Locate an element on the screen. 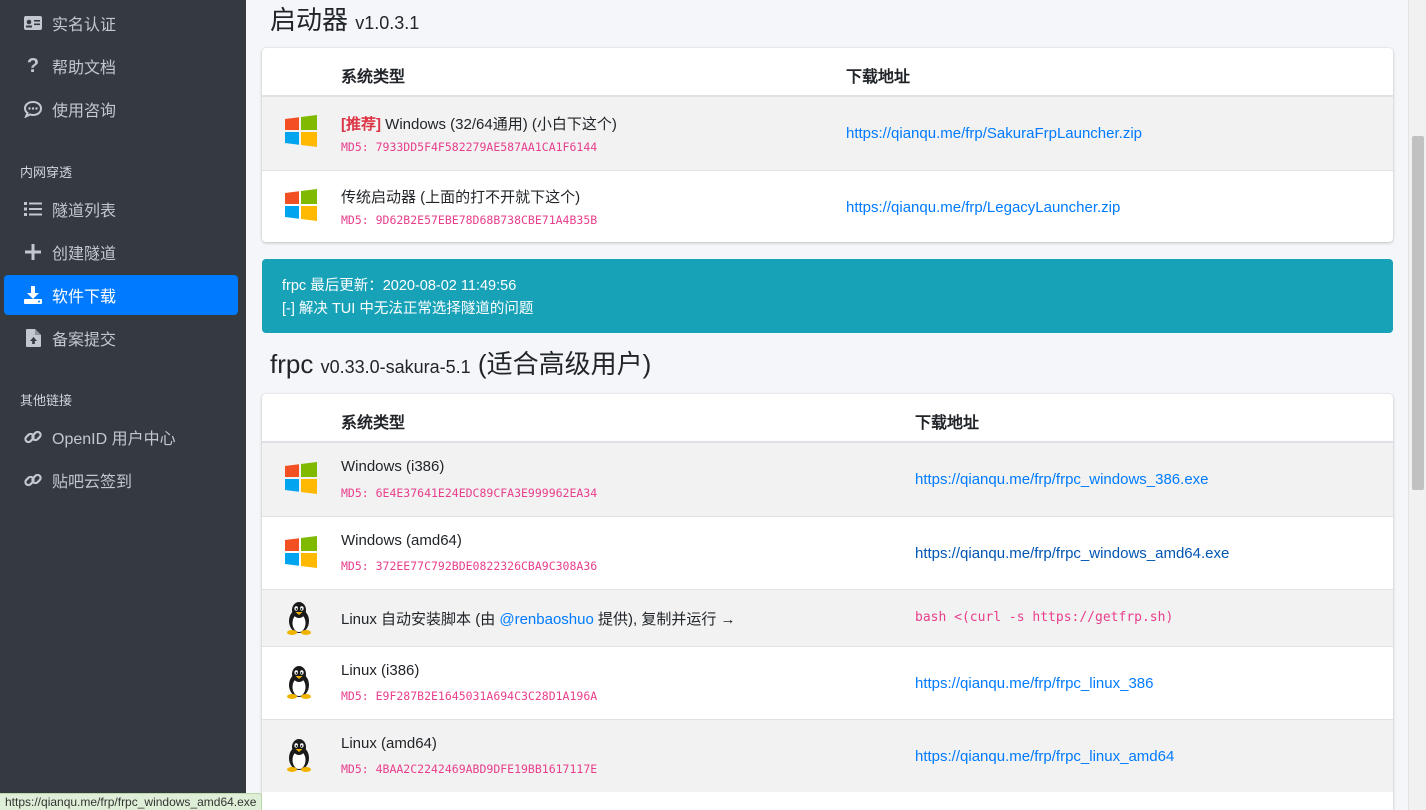 The height and width of the screenshot is (810, 1426). row-md5: MD5: 6E4E37641E24EDC89CFA3E999962EA34 is located at coordinates (469, 493).